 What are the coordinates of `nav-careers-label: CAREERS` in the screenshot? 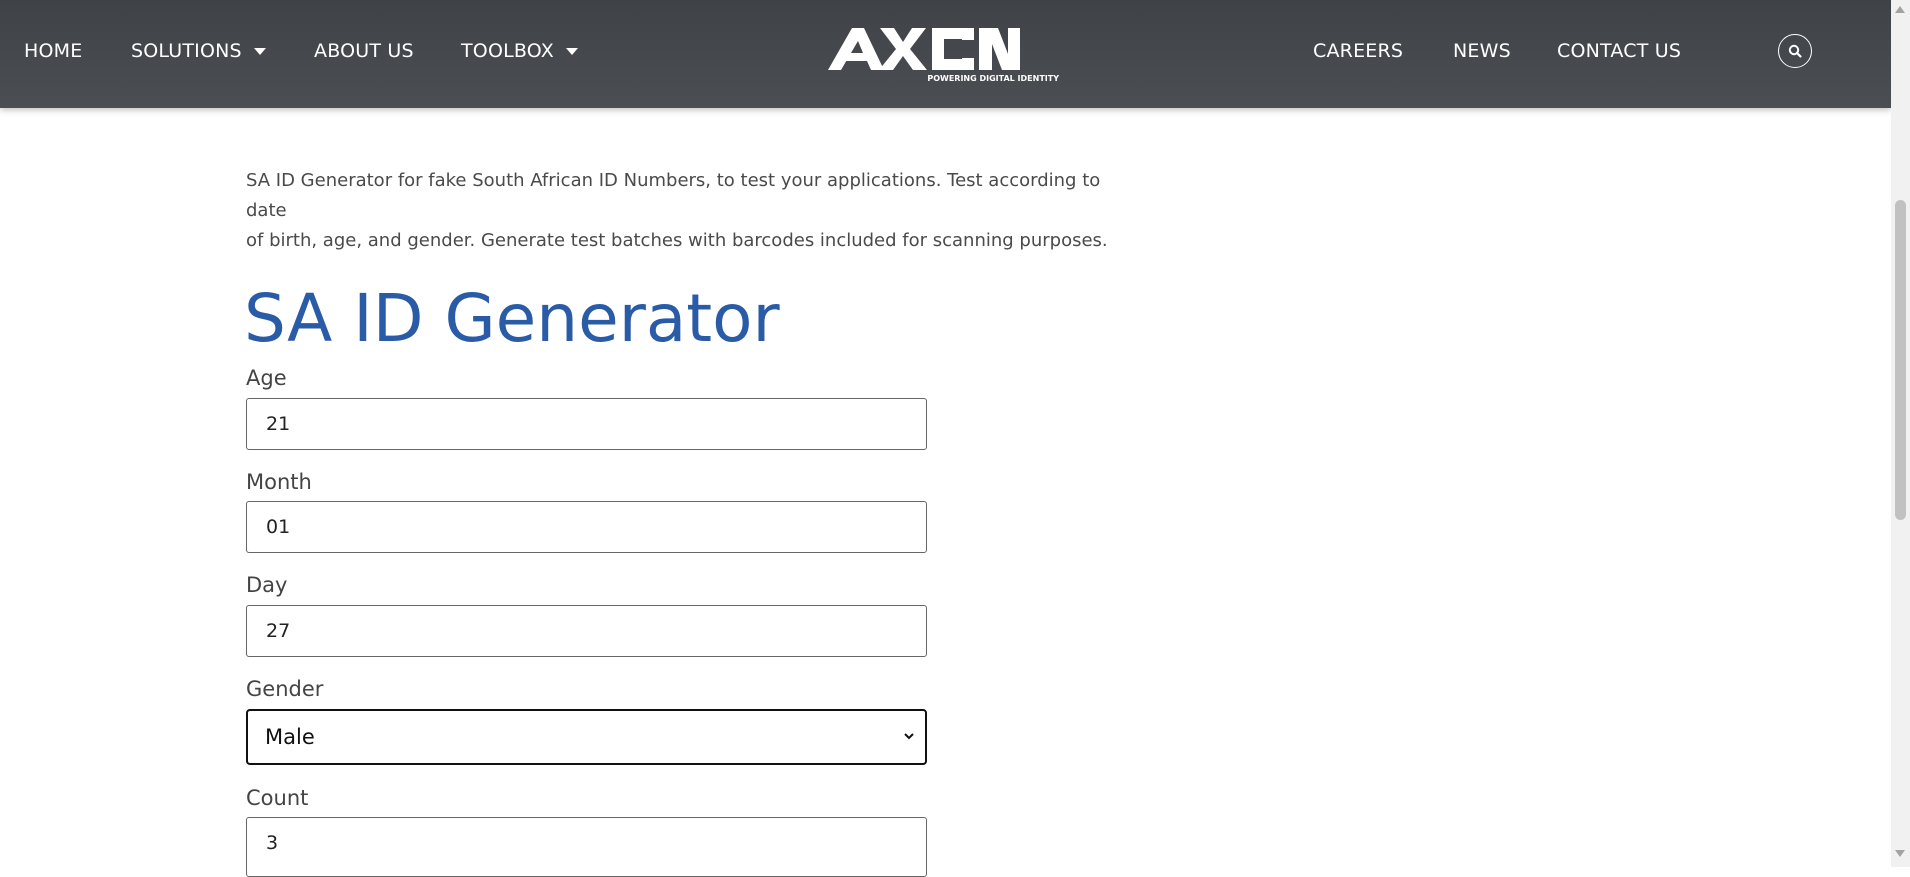 It's located at (1358, 51).